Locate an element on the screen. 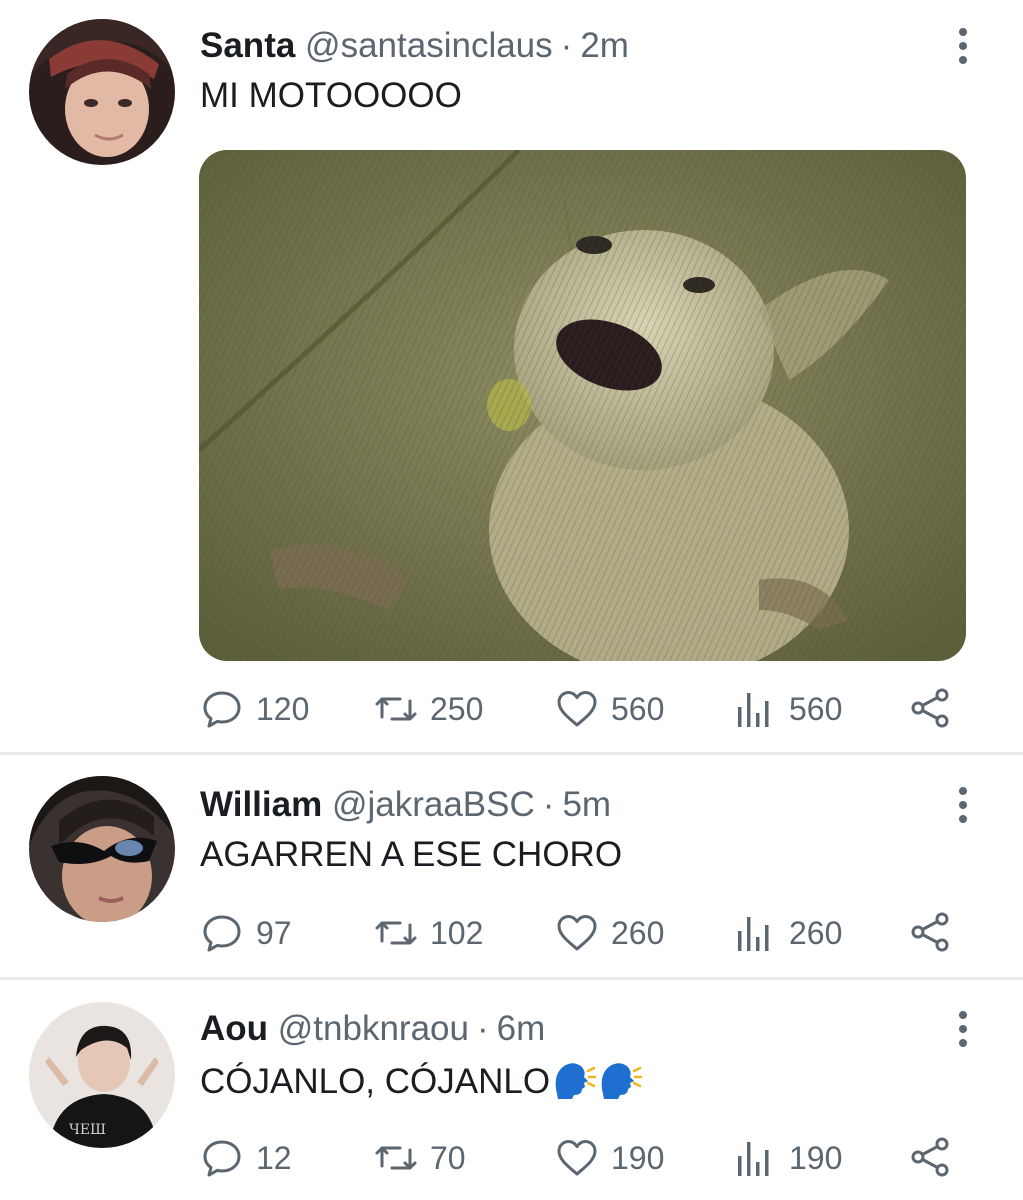  views-count: 560 is located at coordinates (816, 708).